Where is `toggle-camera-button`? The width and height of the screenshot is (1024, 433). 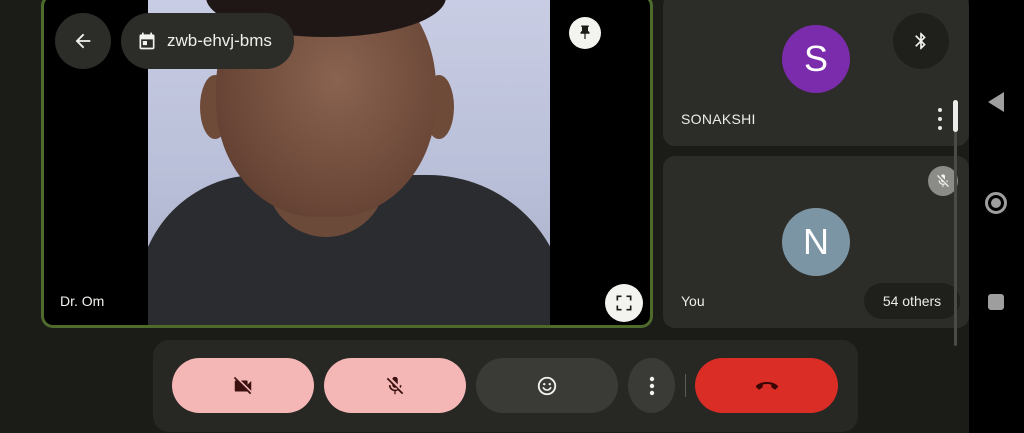
toggle-camera-button is located at coordinates (243, 385).